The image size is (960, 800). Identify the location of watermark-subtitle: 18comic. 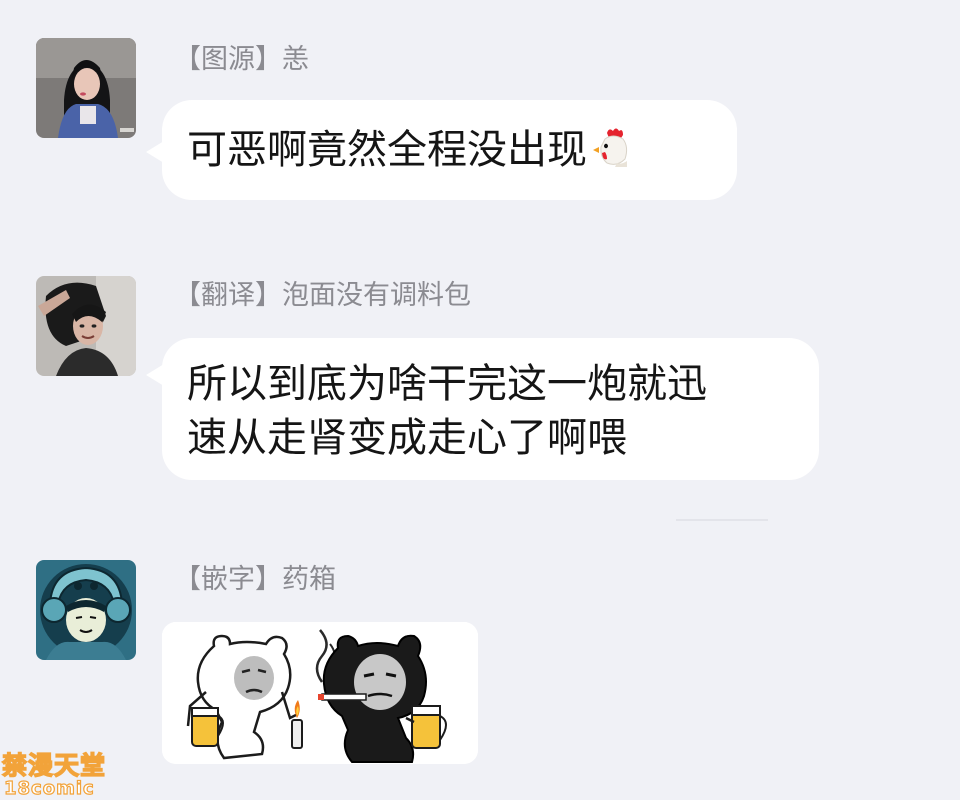
(49, 788).